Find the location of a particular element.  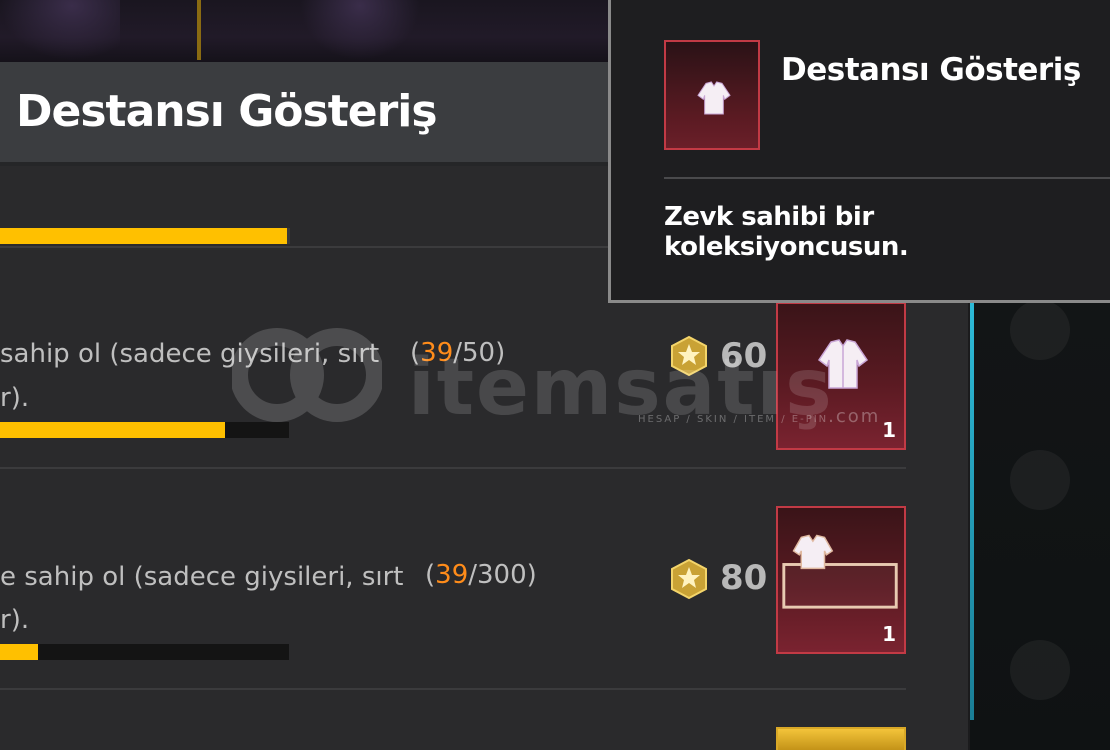

tooltip-item-icon-box is located at coordinates (712, 95).